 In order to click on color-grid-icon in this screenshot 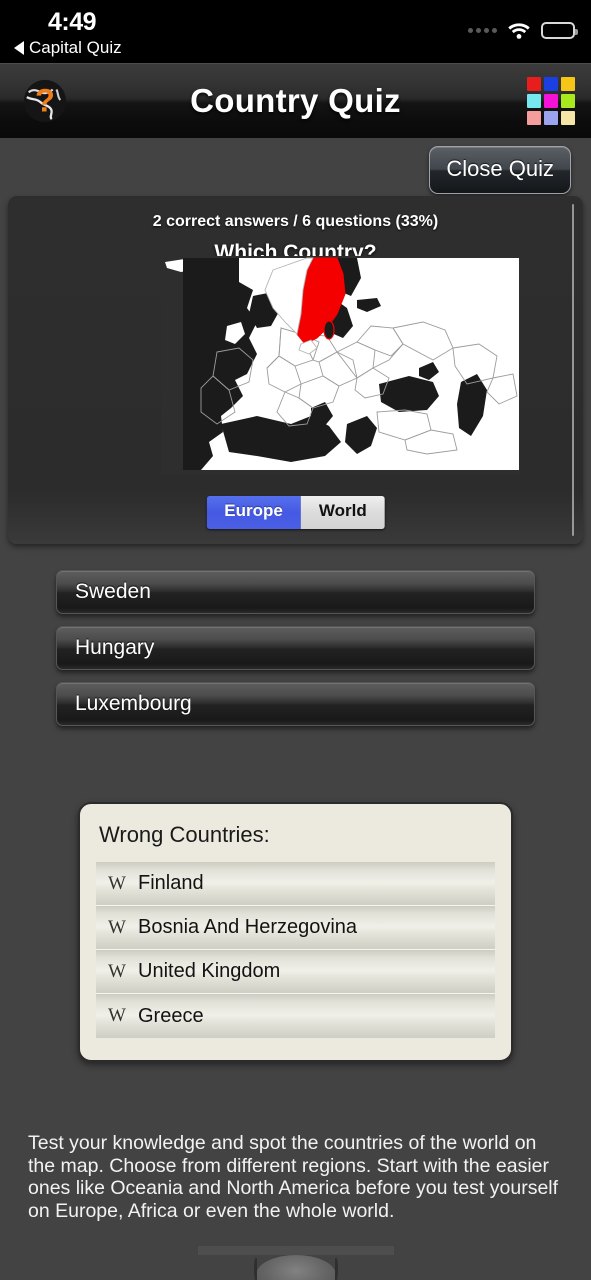, I will do `click(551, 101)`.